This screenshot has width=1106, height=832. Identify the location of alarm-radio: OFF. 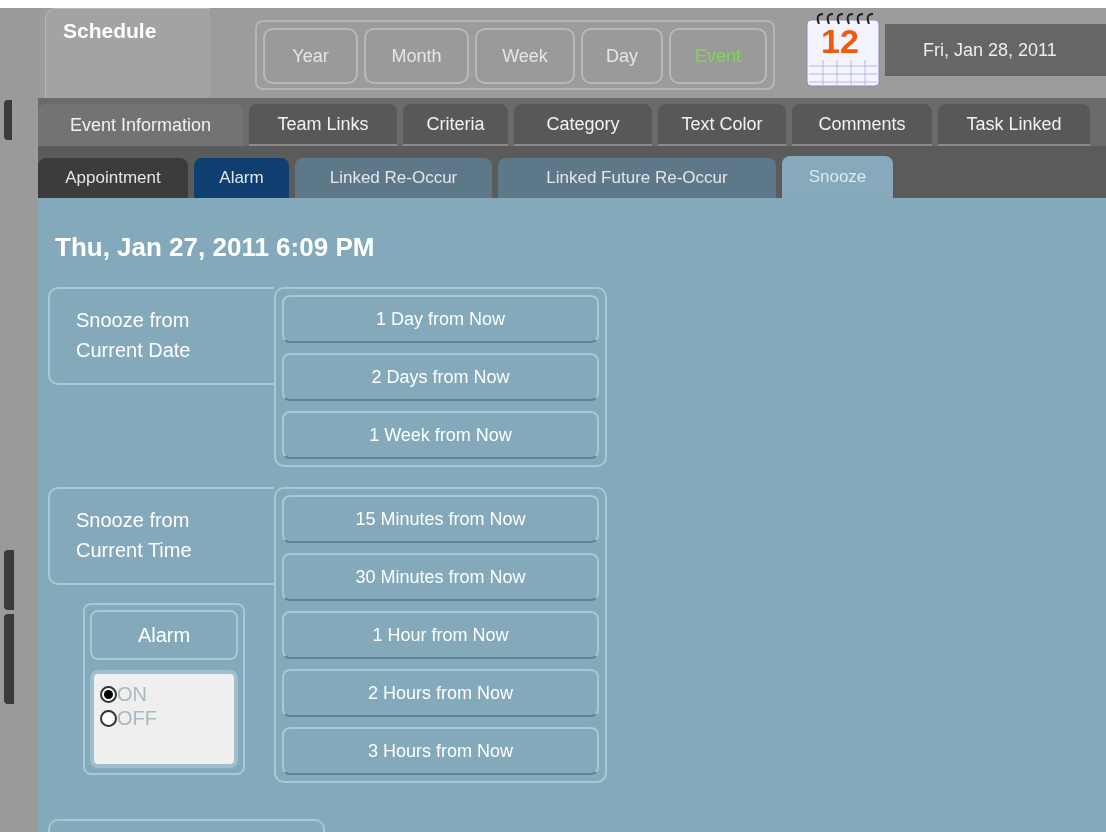
(167, 718).